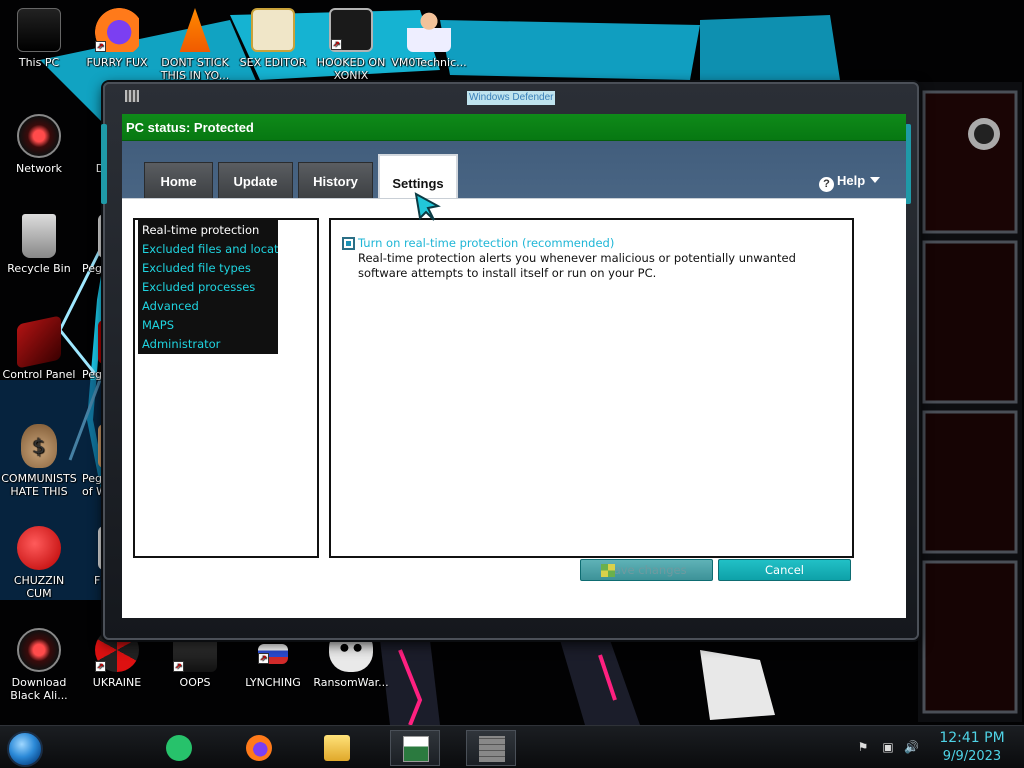 This screenshot has width=1024, height=768. What do you see at coordinates (132, 96) in the screenshot?
I see `defender-window-icon` at bounding box center [132, 96].